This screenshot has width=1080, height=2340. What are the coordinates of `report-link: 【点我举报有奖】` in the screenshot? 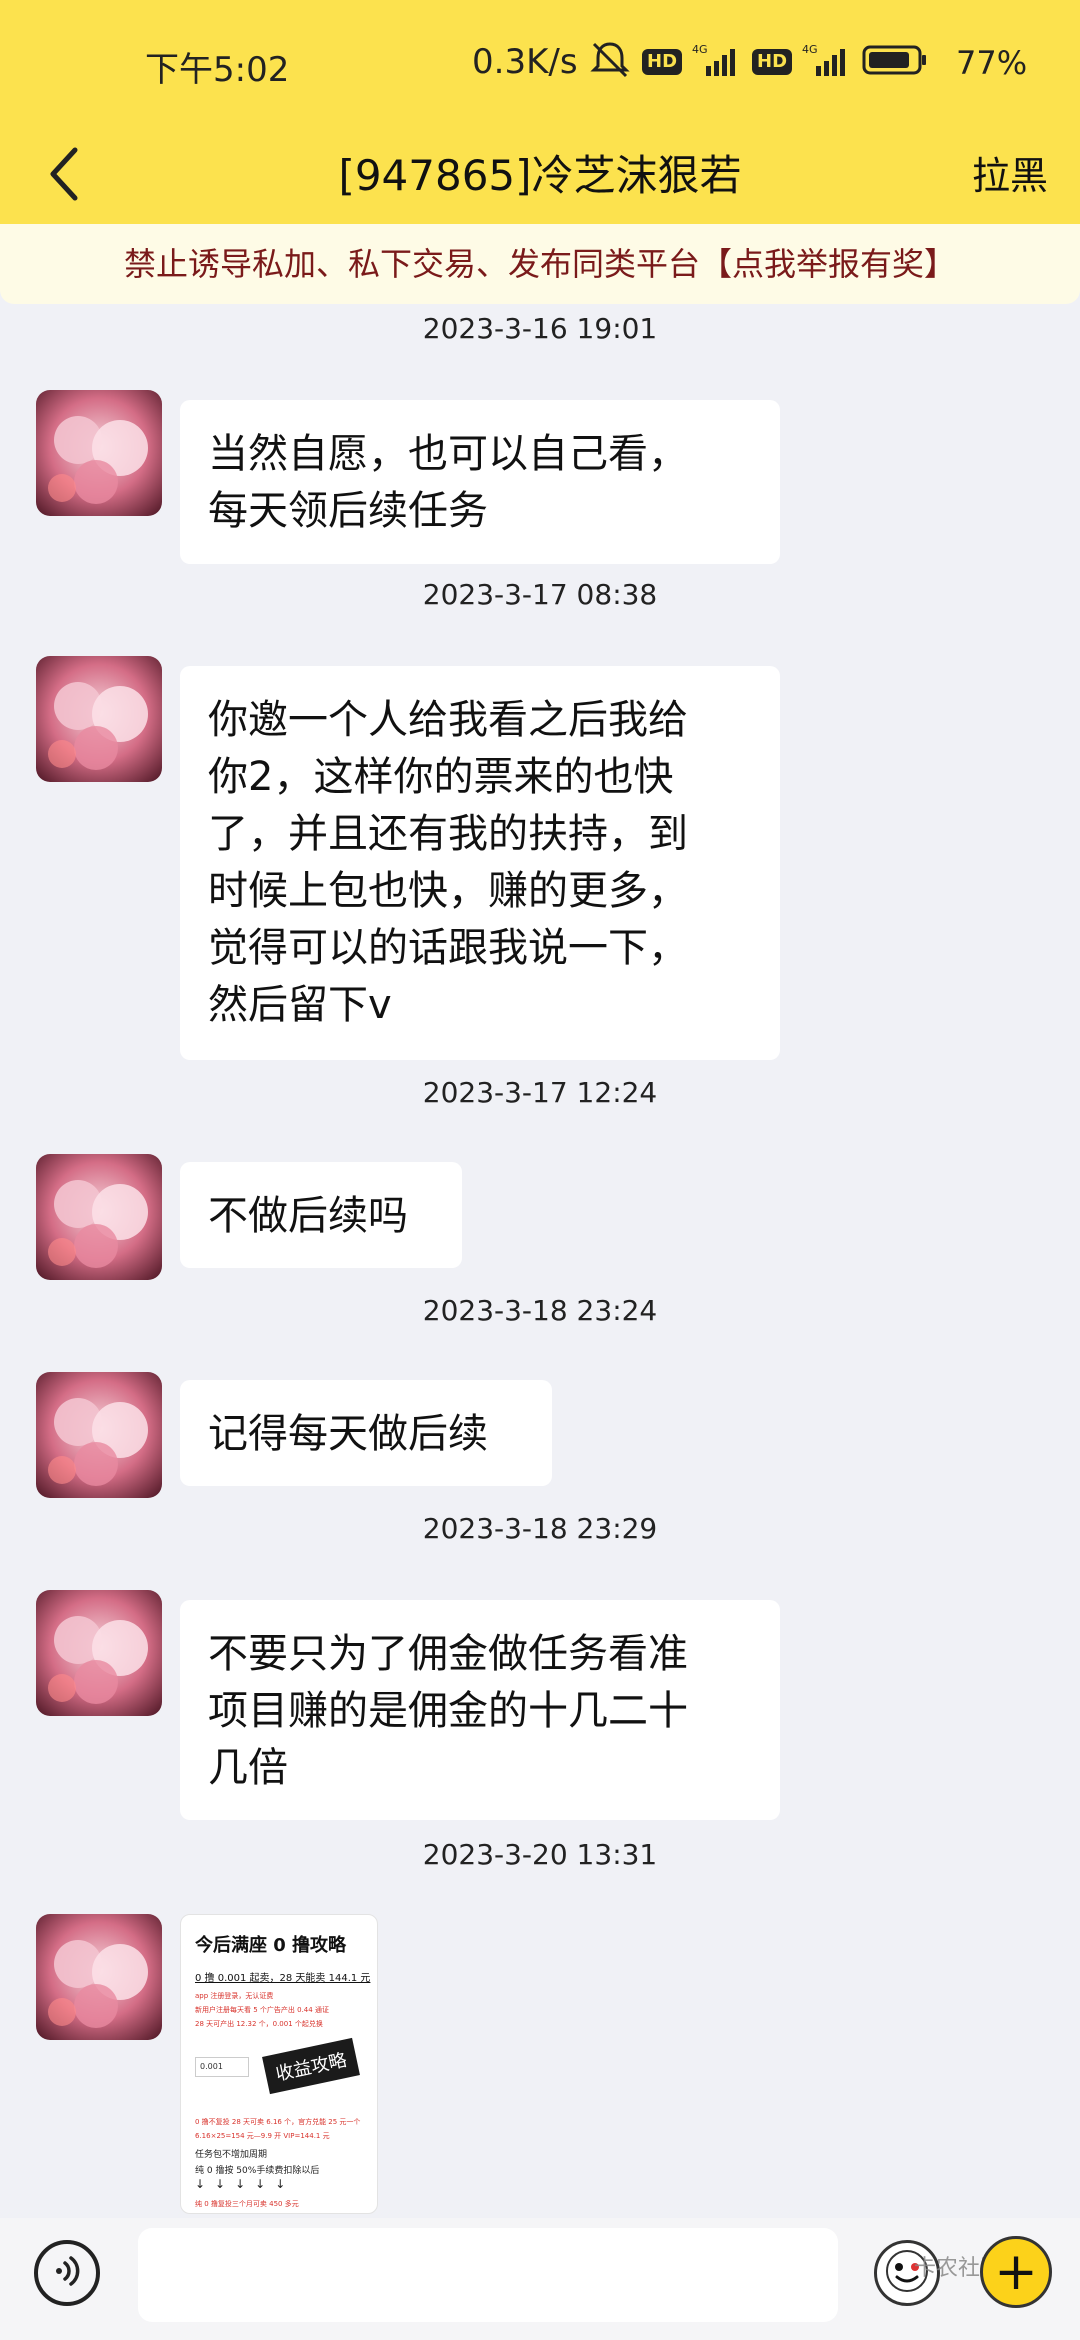 It's located at (828, 264).